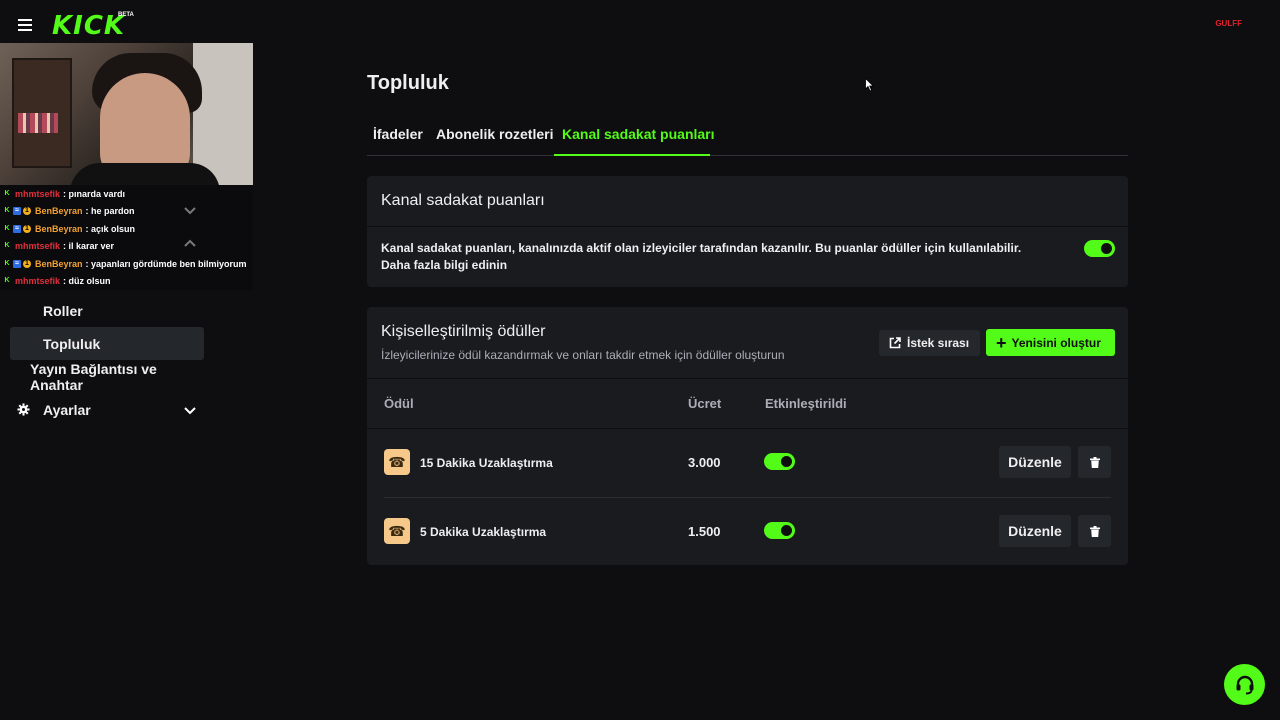 Image resolution: width=1280 pixels, height=720 pixels. Describe the element at coordinates (107, 409) in the screenshot. I see `sidebar-item-settings: Ayarlar` at that location.